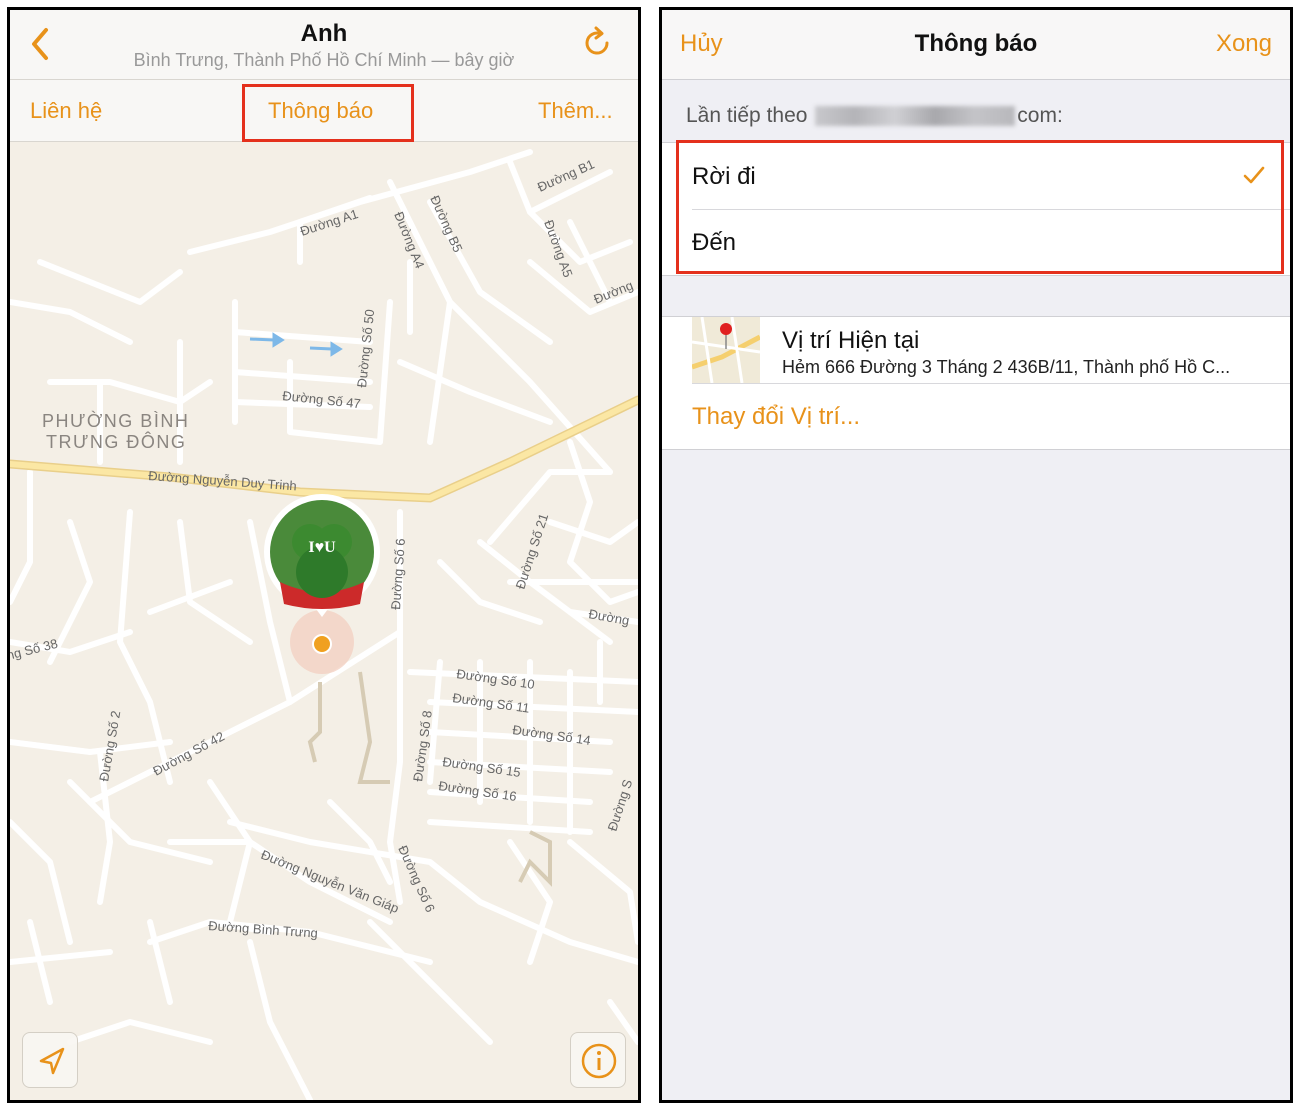 The image size is (1300, 1109). What do you see at coordinates (726, 350) in the screenshot?
I see `location-map-thumbnail` at bounding box center [726, 350].